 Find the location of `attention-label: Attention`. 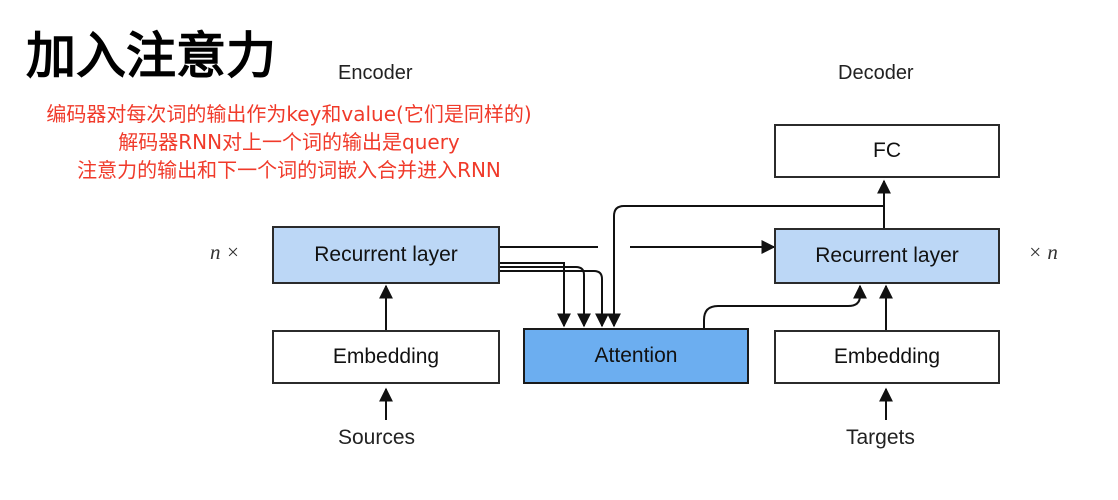

attention-label: Attention is located at coordinates (636, 355).